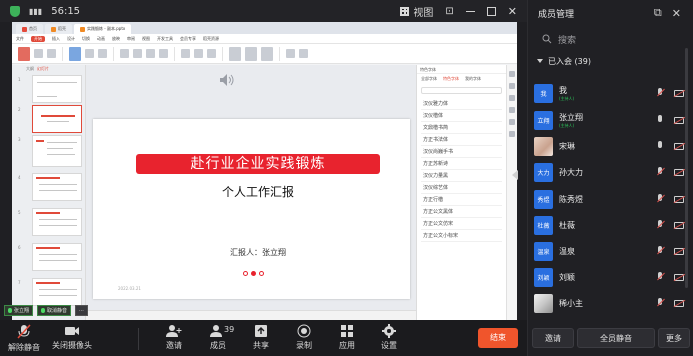 The width and height of the screenshot is (693, 356). Describe the element at coordinates (20, 39) in the screenshot. I see `menu-file: 文件` at that location.